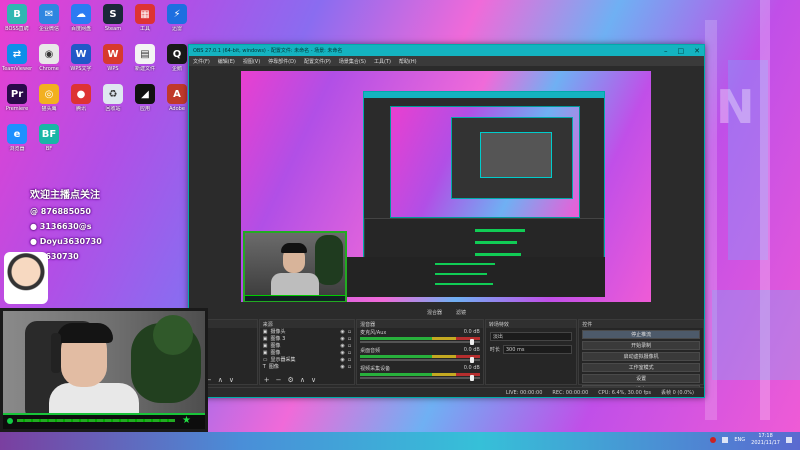 Image resolution: width=800 pixels, height=450 pixels. Describe the element at coordinates (17, 21) in the screenshot. I see `desktop-shortcut: B BOSS直聘` at that location.